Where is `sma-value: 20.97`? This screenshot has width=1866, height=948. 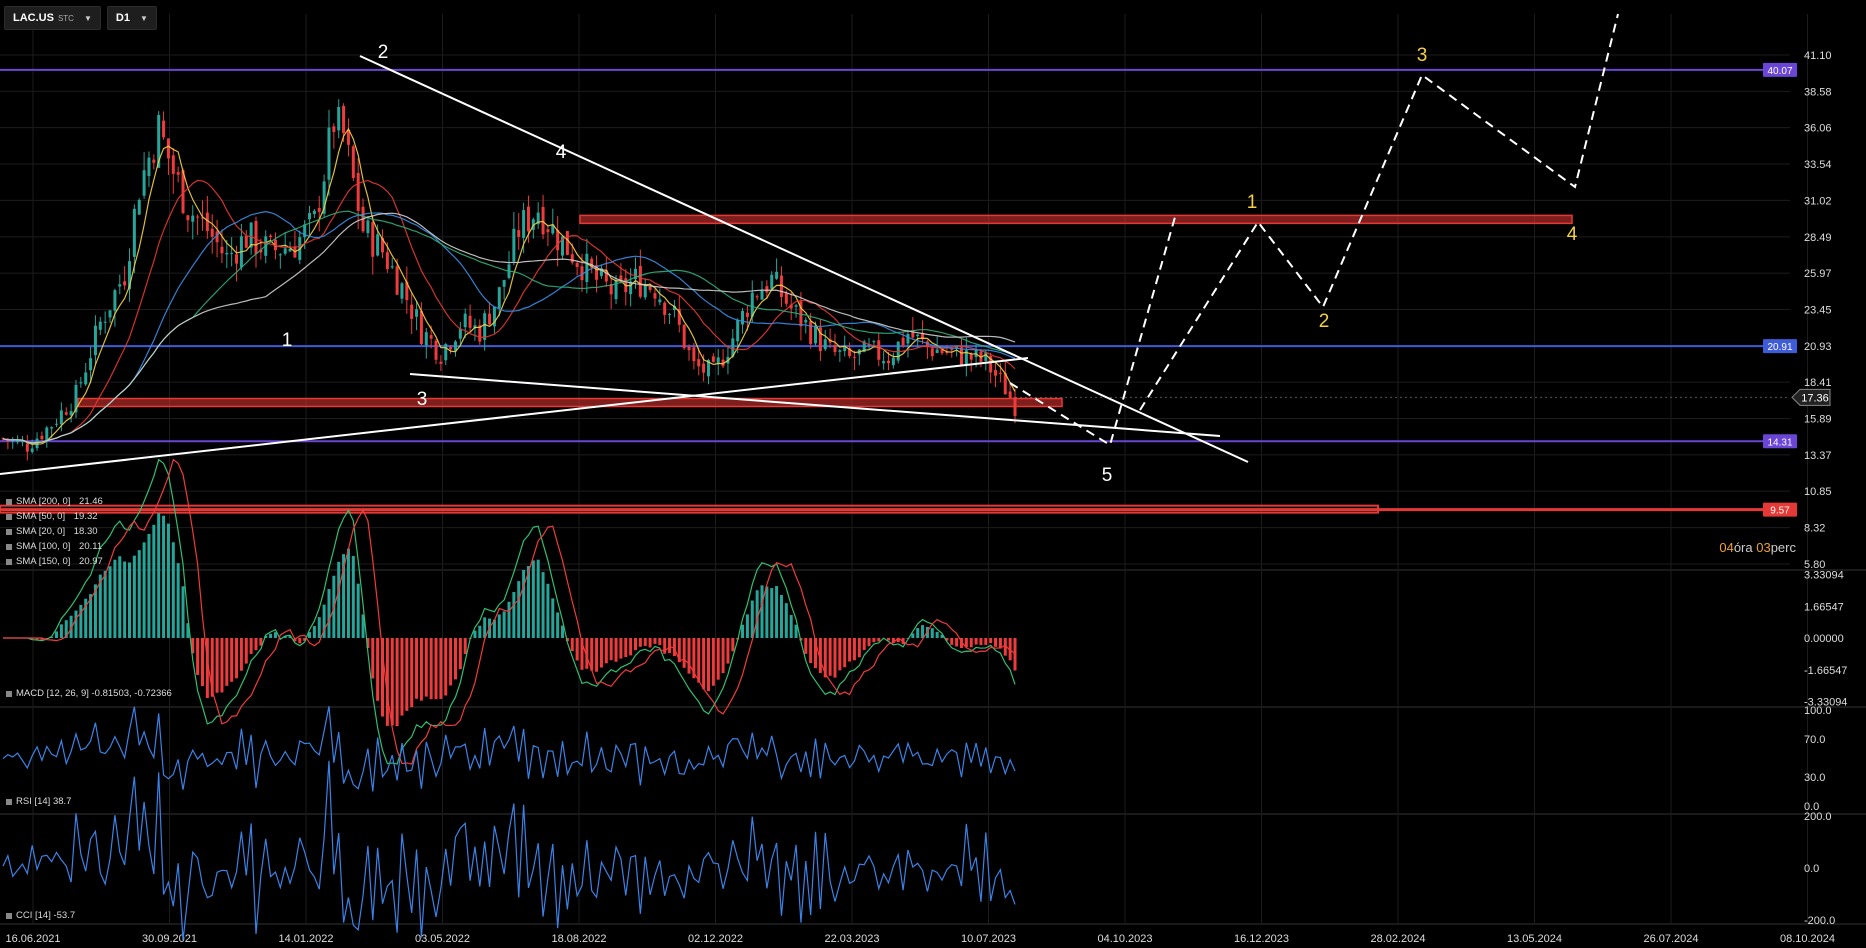
sma-value: 20.97 is located at coordinates (91, 561).